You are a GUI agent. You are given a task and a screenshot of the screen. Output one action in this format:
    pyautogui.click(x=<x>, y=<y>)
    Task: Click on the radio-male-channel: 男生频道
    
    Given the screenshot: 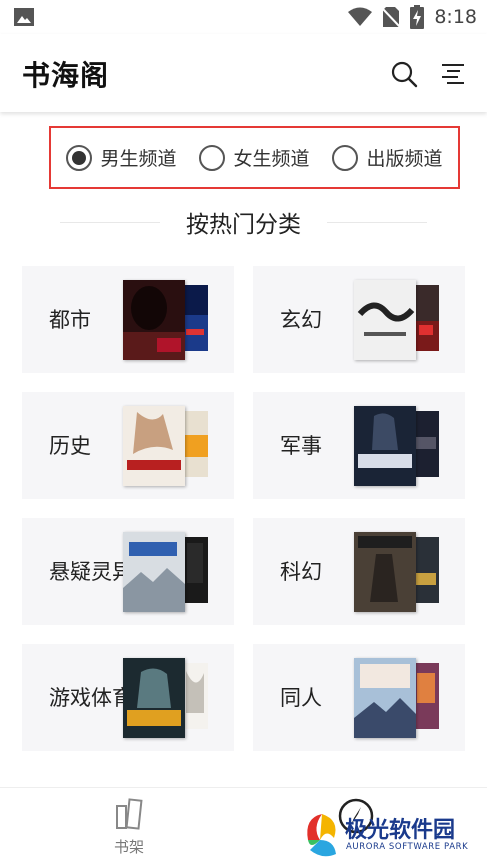 What is the action you would take?
    pyautogui.click(x=121, y=157)
    